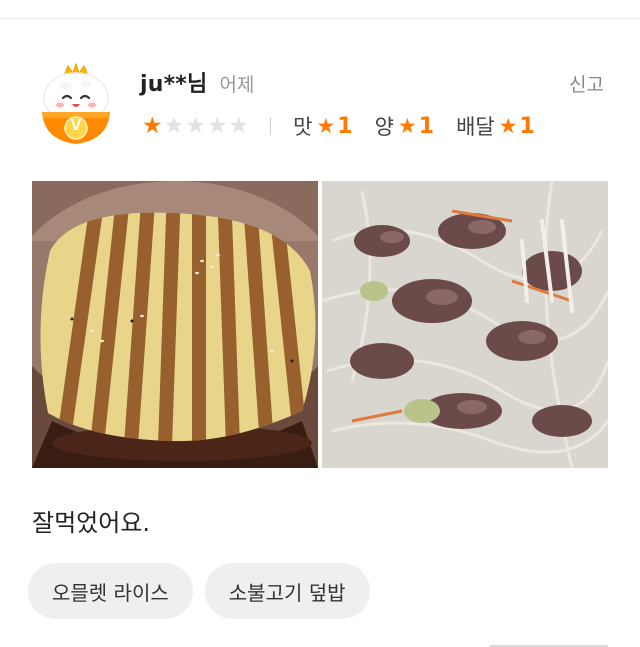 The height and width of the screenshot is (647, 640). I want to click on overall-rating-stars: ★ ★ ★ ★ ★, so click(196, 125).